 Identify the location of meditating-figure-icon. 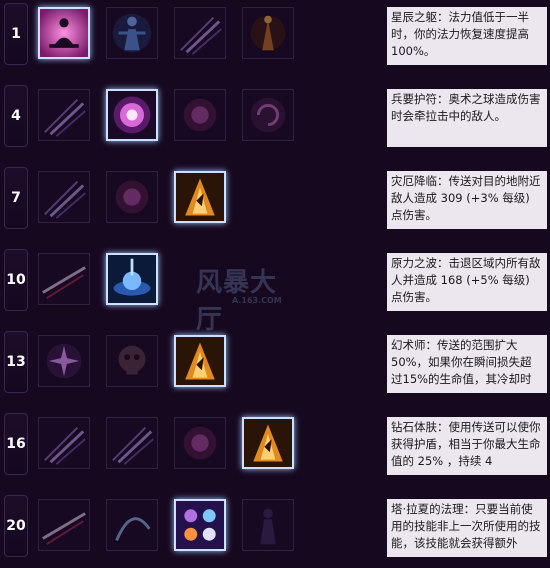
(64, 33).